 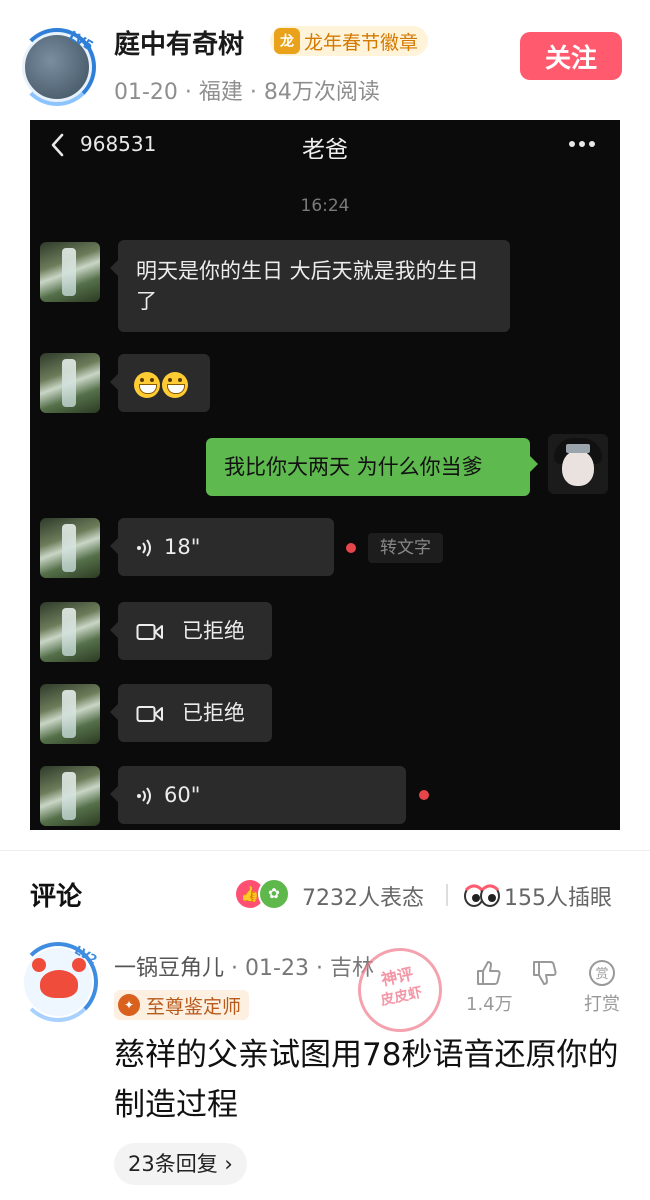 I want to click on medal-icon: ✦, so click(x=129, y=1005).